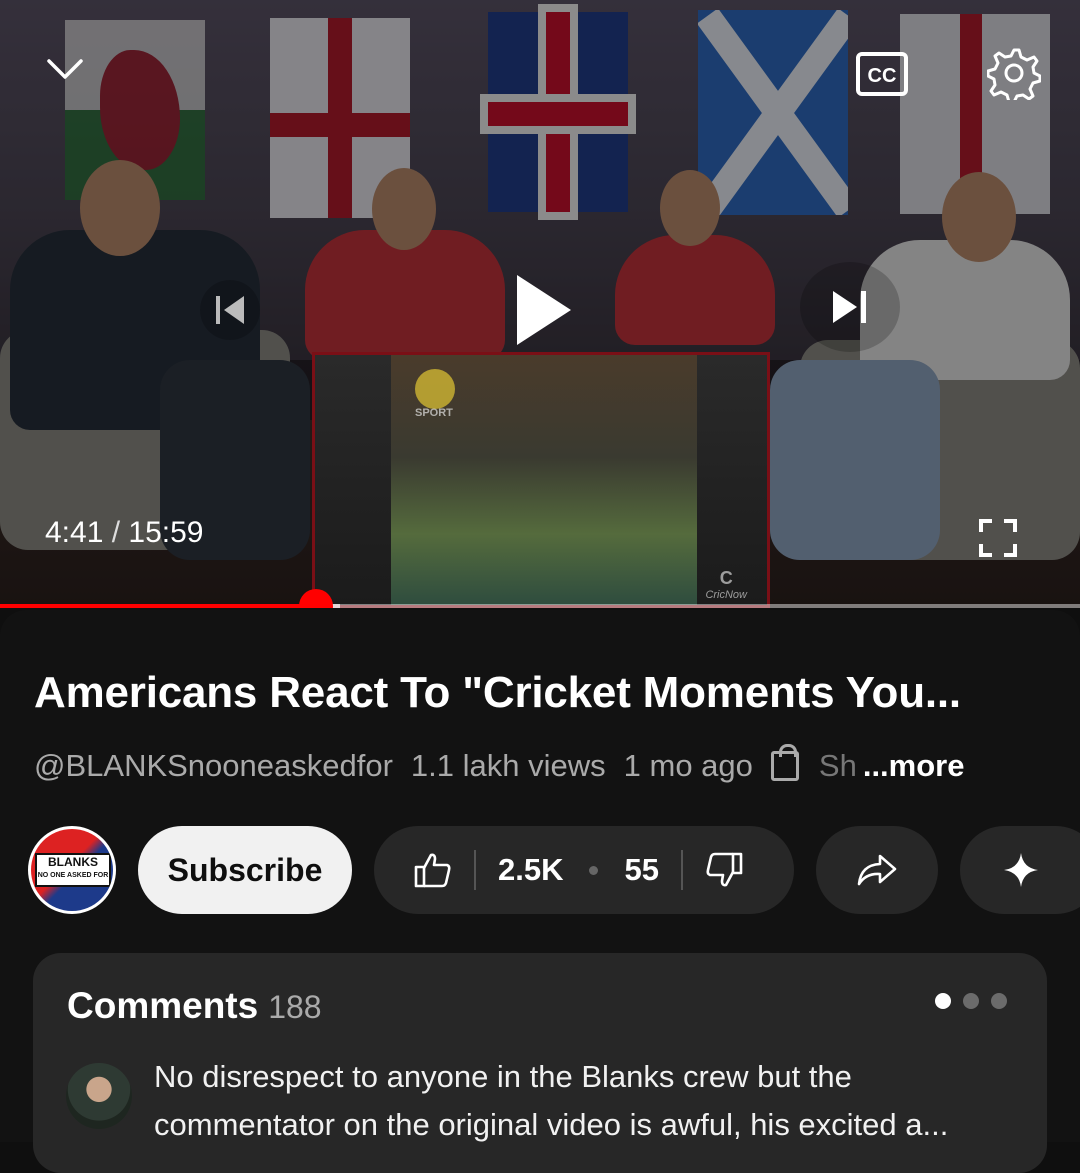 Image resolution: width=1080 pixels, height=1173 pixels. What do you see at coordinates (584, 870) in the screenshot?
I see `like-dislike-bar: 2.5K 55` at bounding box center [584, 870].